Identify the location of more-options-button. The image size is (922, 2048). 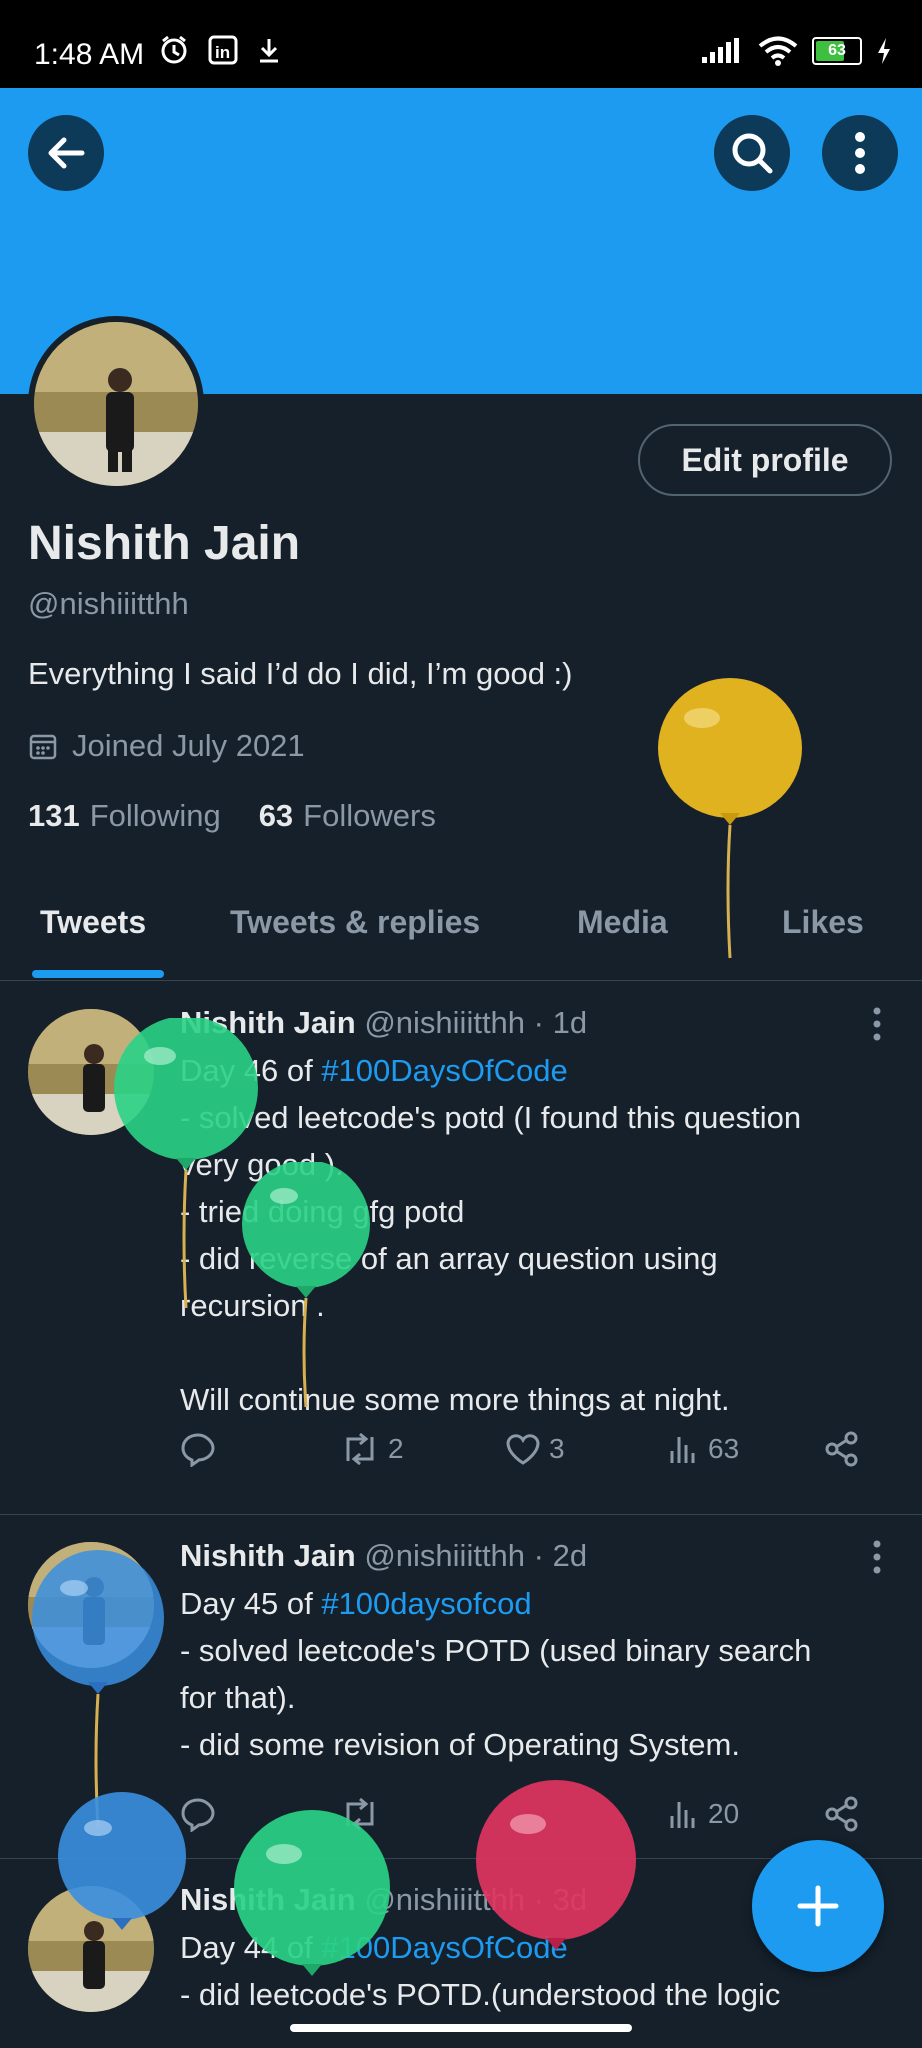
(860, 153).